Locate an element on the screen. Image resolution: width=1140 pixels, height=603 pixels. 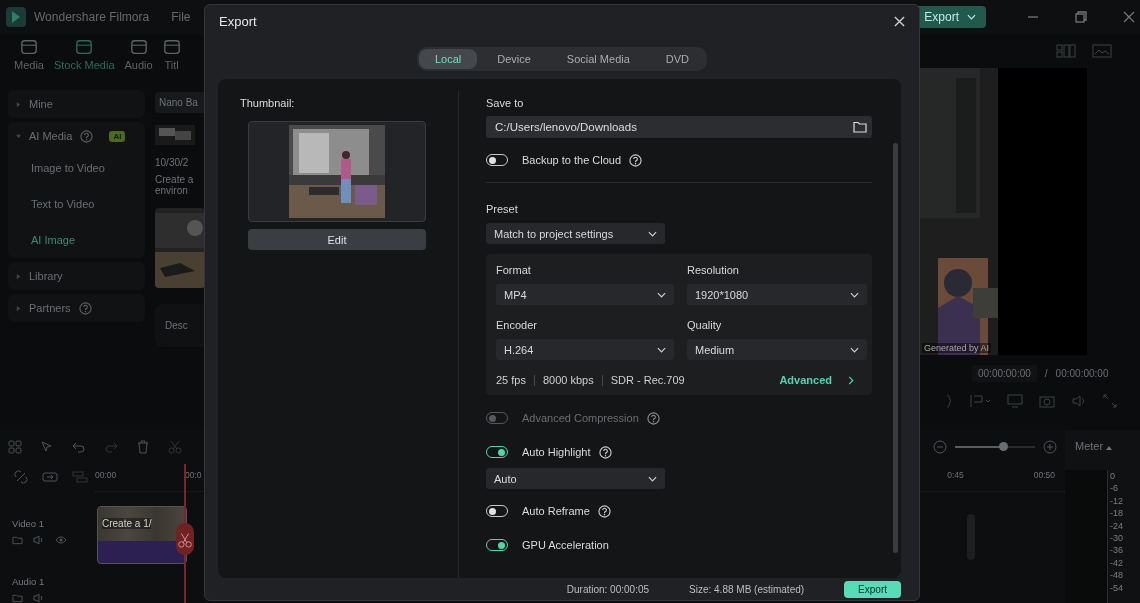
dropdown: H.264 is located at coordinates (585, 349).